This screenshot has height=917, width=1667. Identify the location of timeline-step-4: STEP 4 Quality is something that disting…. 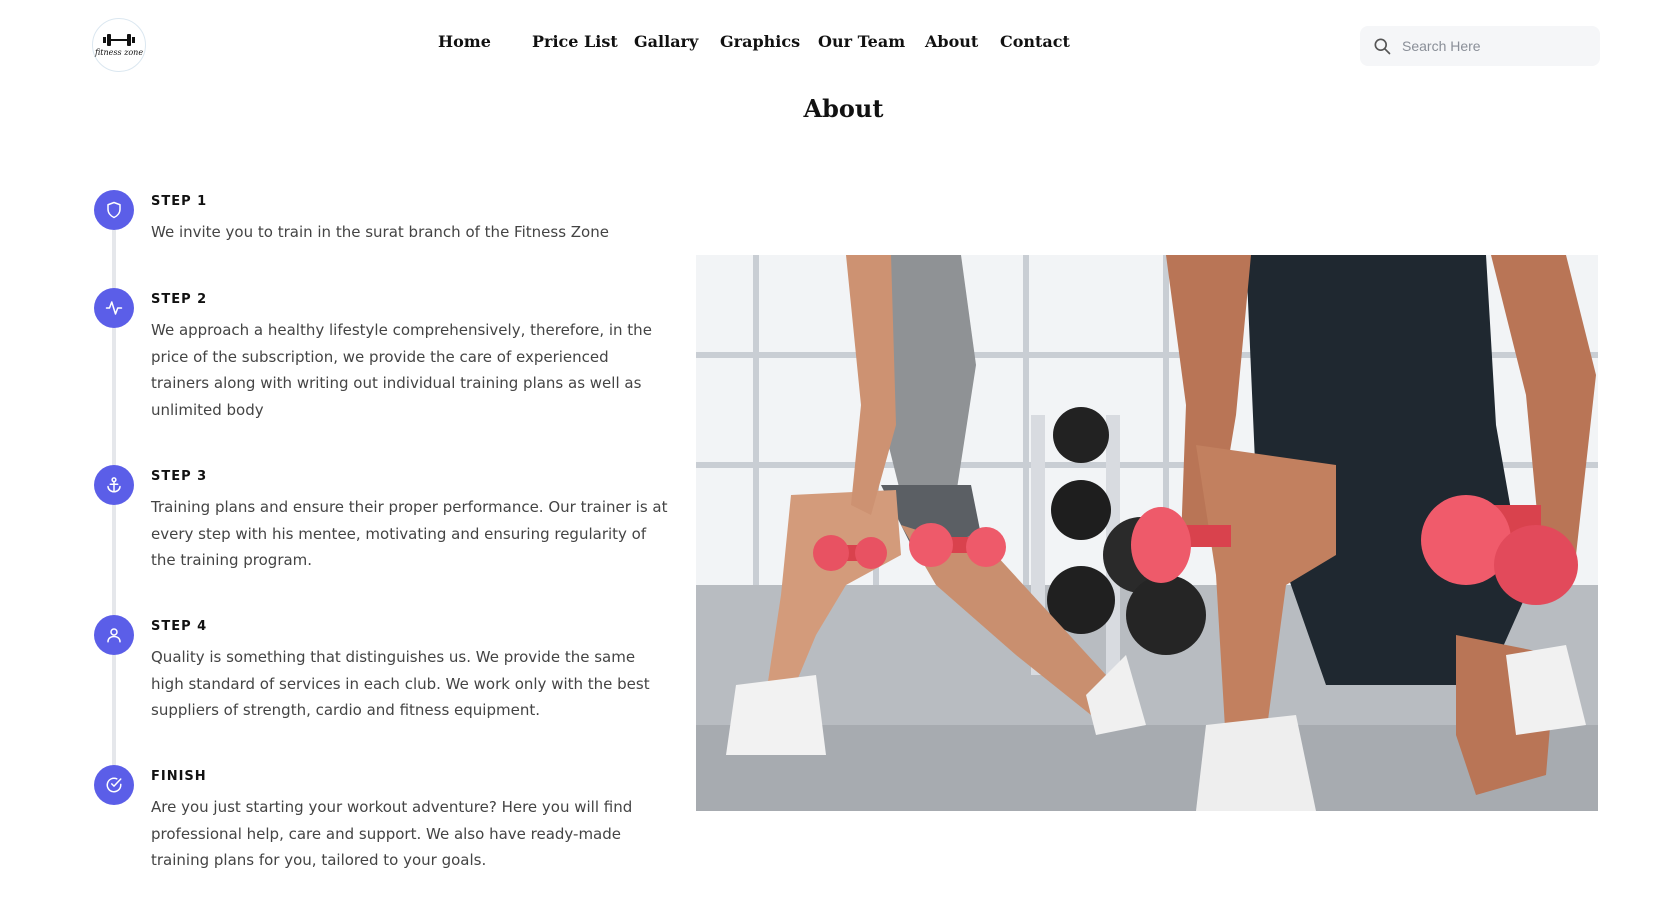
(384, 675).